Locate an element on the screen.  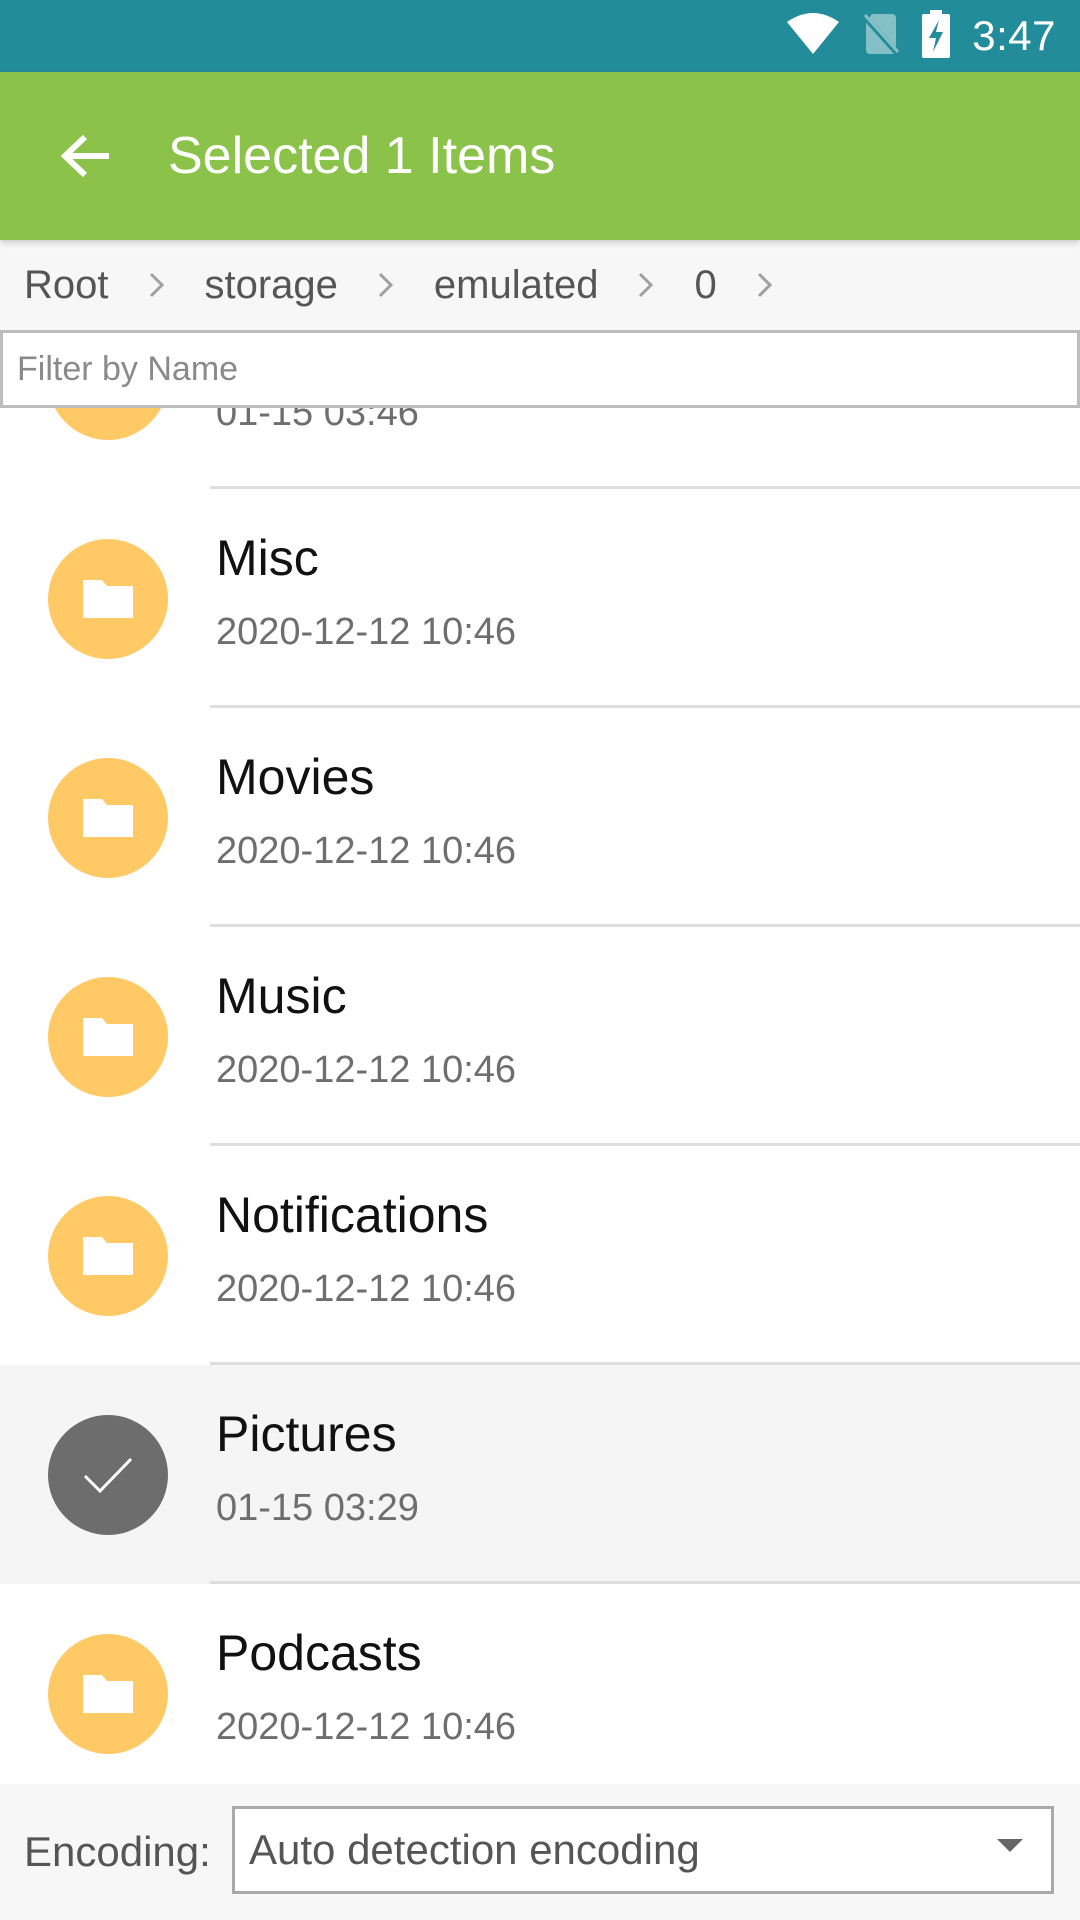
encoding-bar: Encoding: Auto detection encoding is located at coordinates (540, 1852).